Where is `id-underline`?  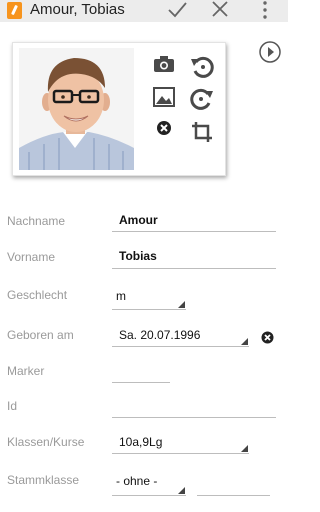 id-underline is located at coordinates (194, 417).